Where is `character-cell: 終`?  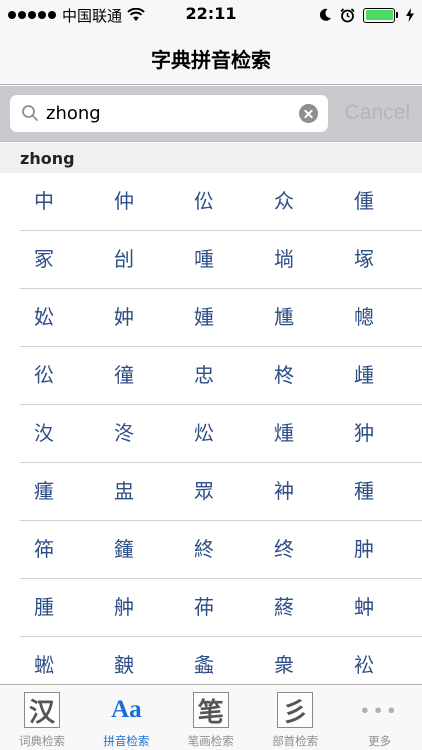 character-cell: 終 is located at coordinates (204, 549).